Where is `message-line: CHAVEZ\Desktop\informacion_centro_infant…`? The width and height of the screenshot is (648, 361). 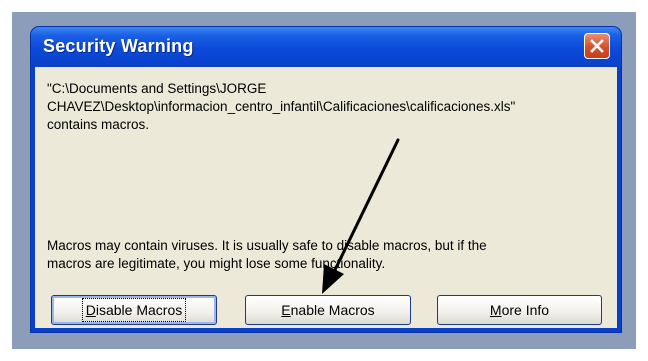 message-line: CHAVEZ\Desktop\informacion_centro_infant… is located at coordinates (281, 106).